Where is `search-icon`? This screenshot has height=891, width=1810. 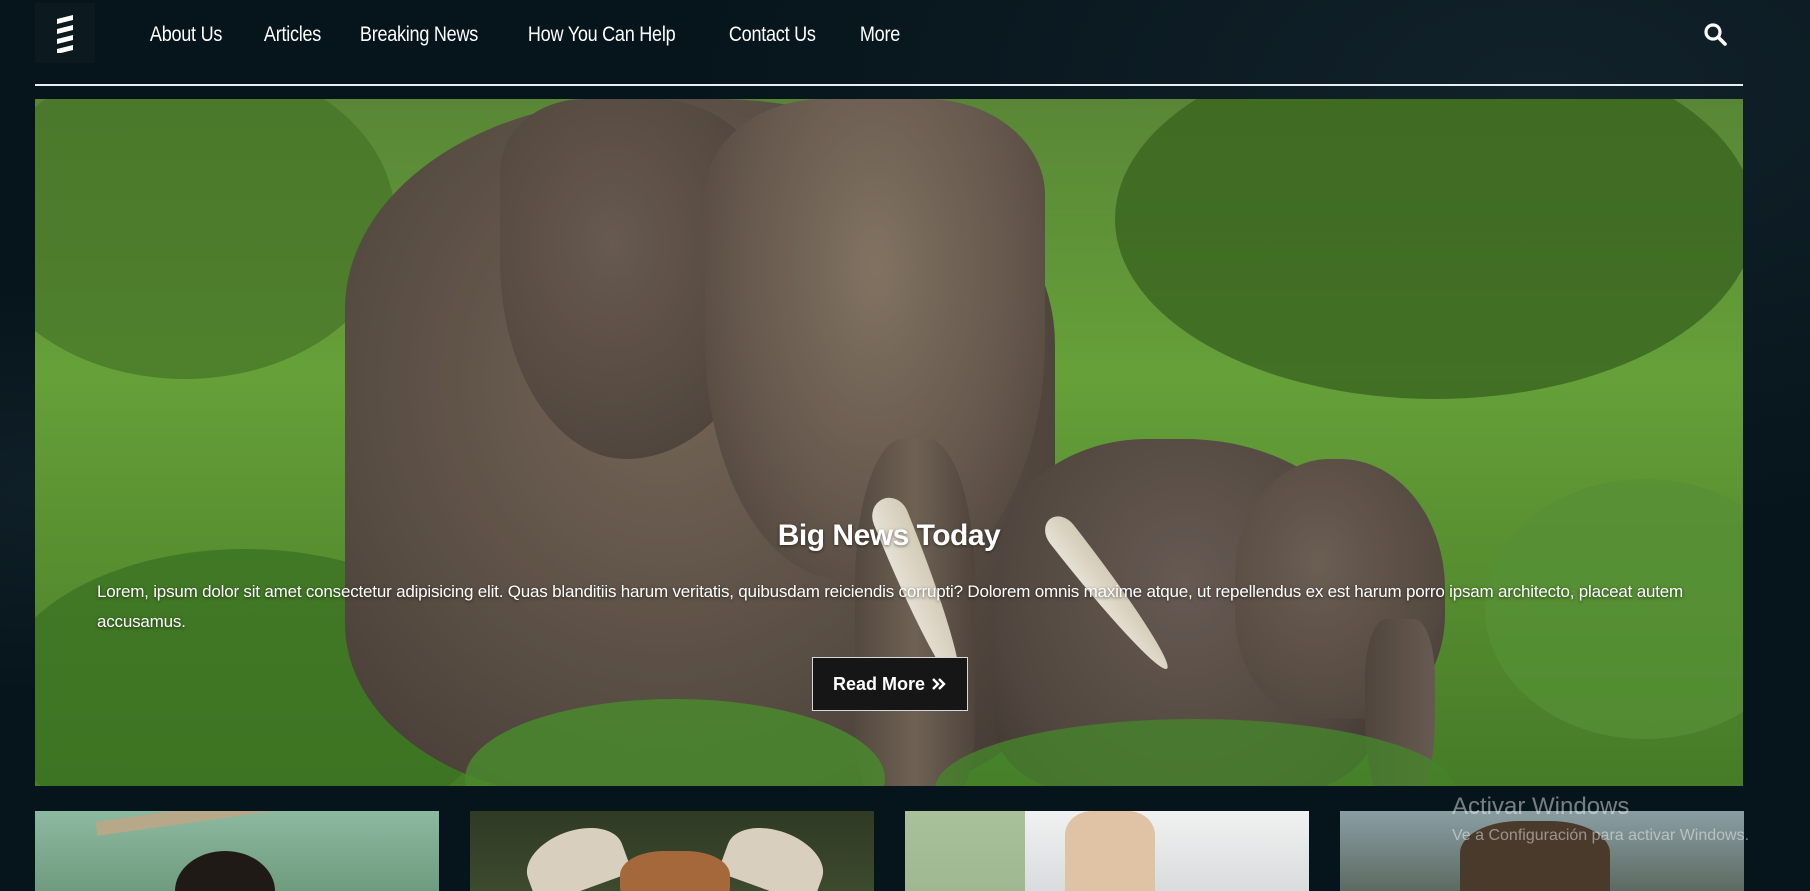 search-icon is located at coordinates (1715, 34).